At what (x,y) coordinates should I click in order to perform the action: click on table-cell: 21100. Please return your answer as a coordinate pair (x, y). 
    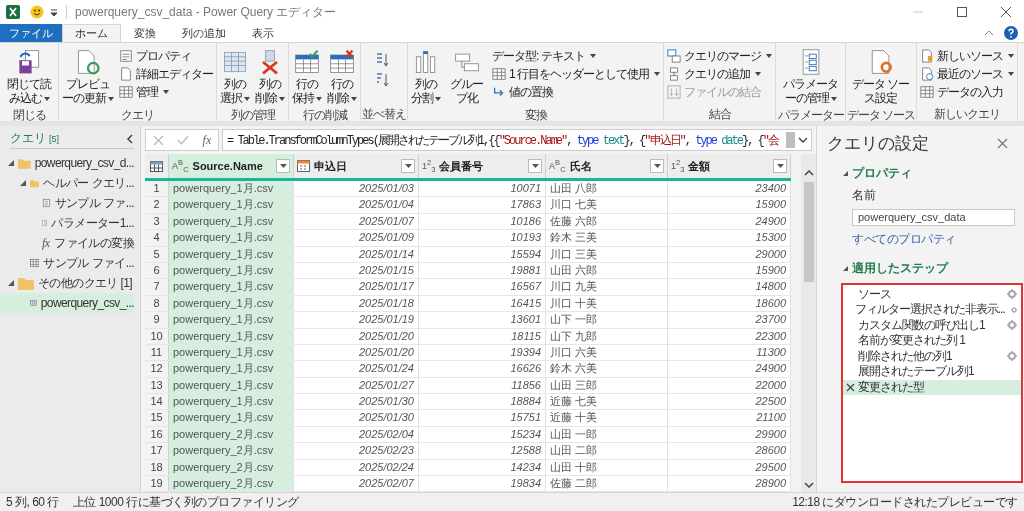
    Looking at the image, I should click on (729, 418).